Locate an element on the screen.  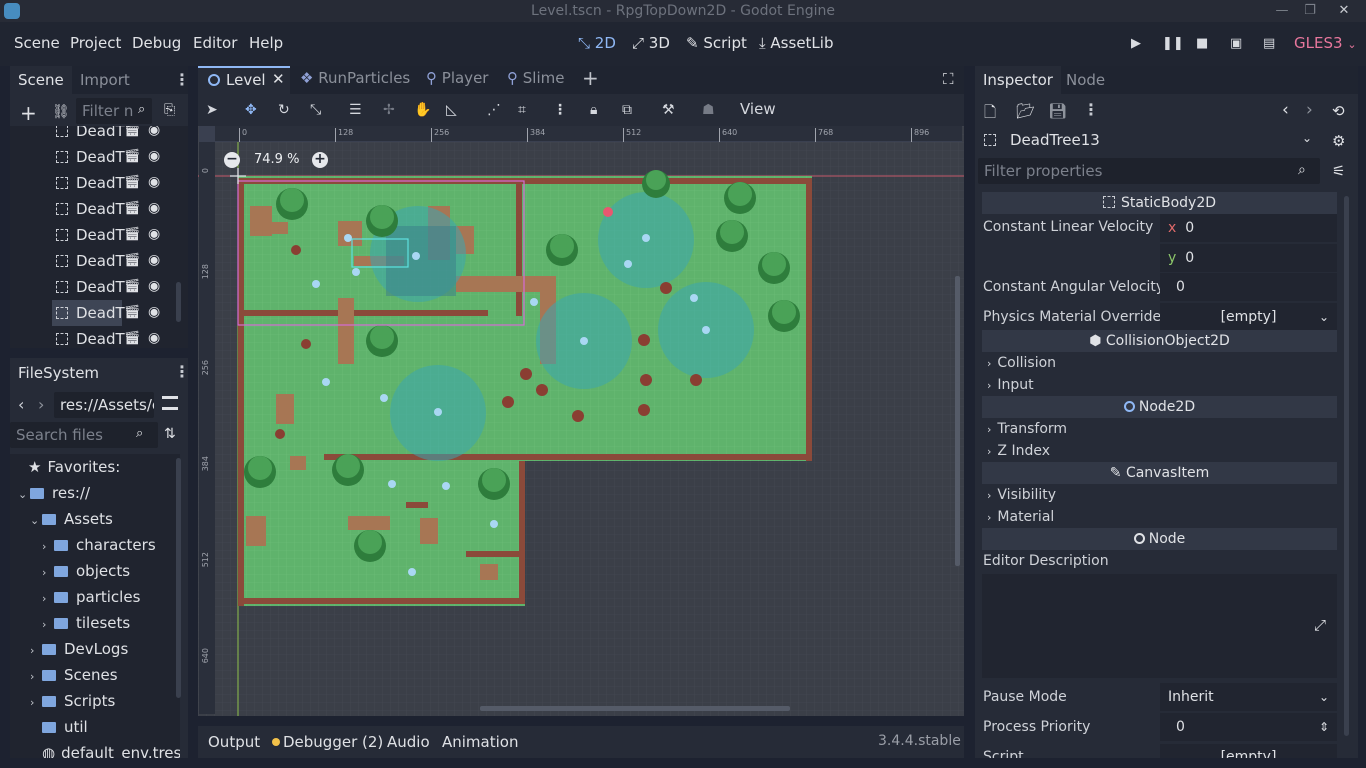
inspector-scrollbar is located at coordinates (1346, 466).